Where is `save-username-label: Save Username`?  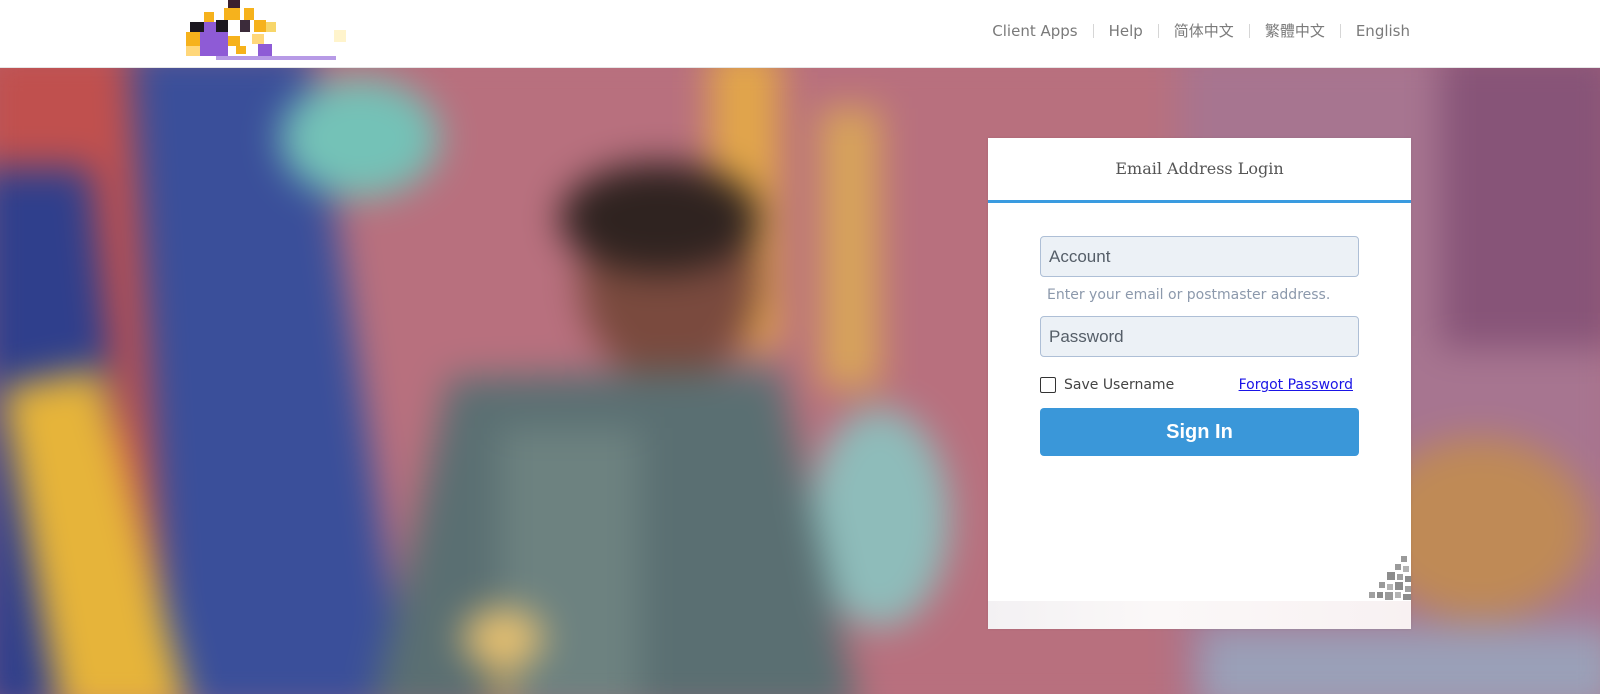
save-username-label: Save Username is located at coordinates (1119, 385).